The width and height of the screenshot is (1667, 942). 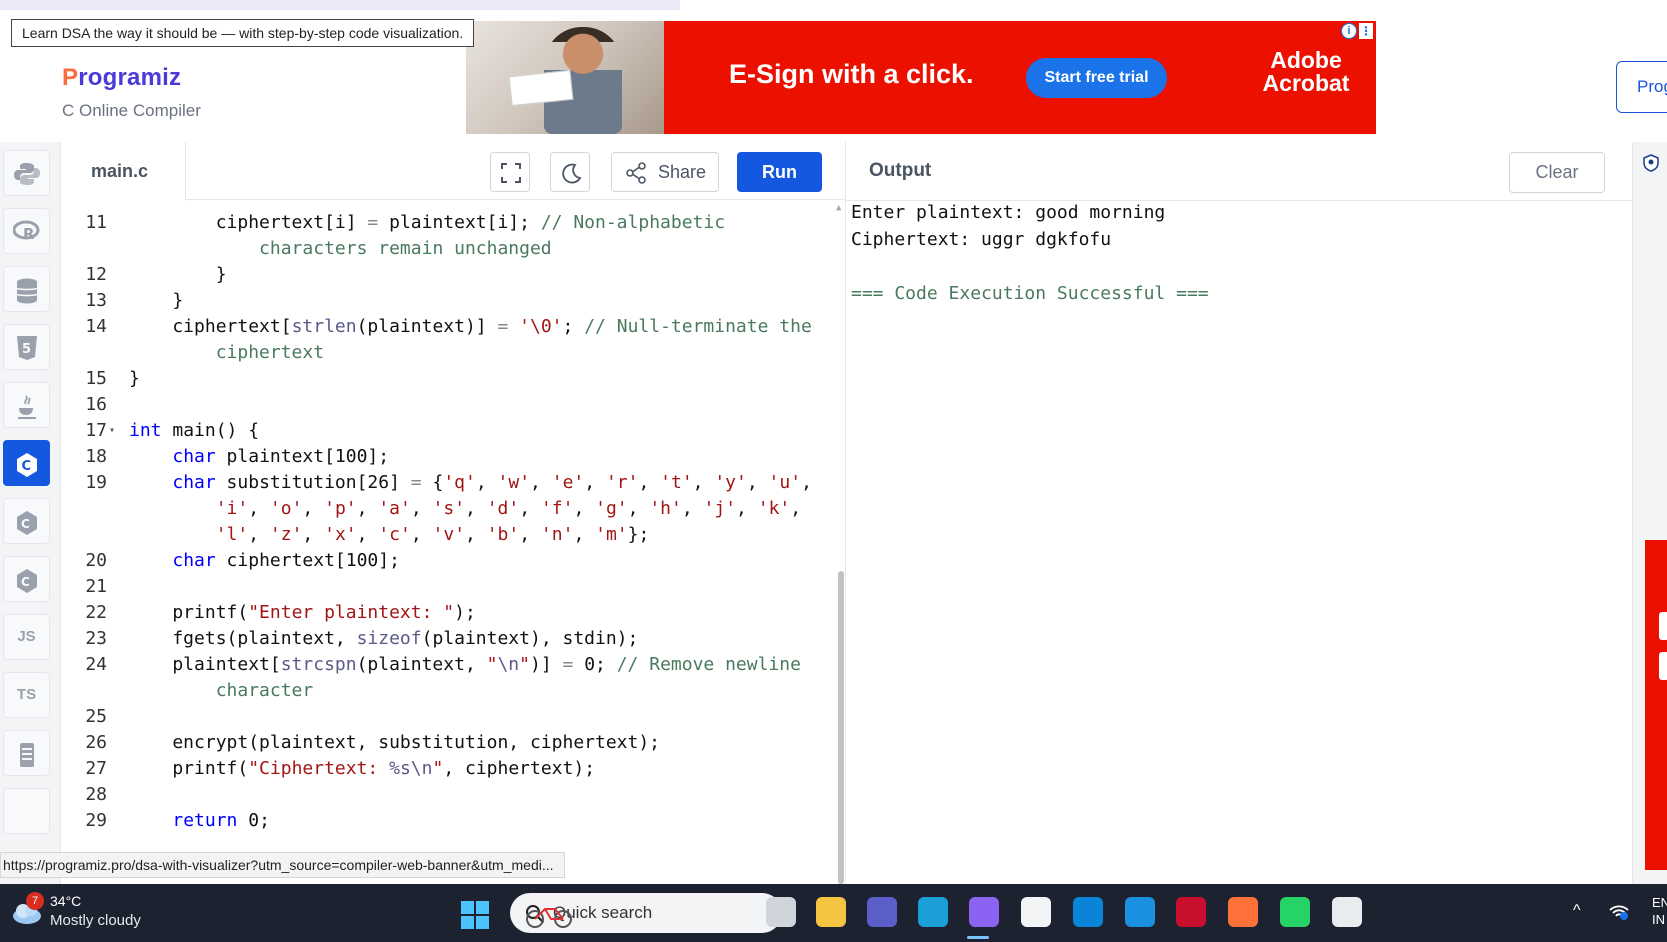 I want to click on moon-icon, so click(x=572, y=173).